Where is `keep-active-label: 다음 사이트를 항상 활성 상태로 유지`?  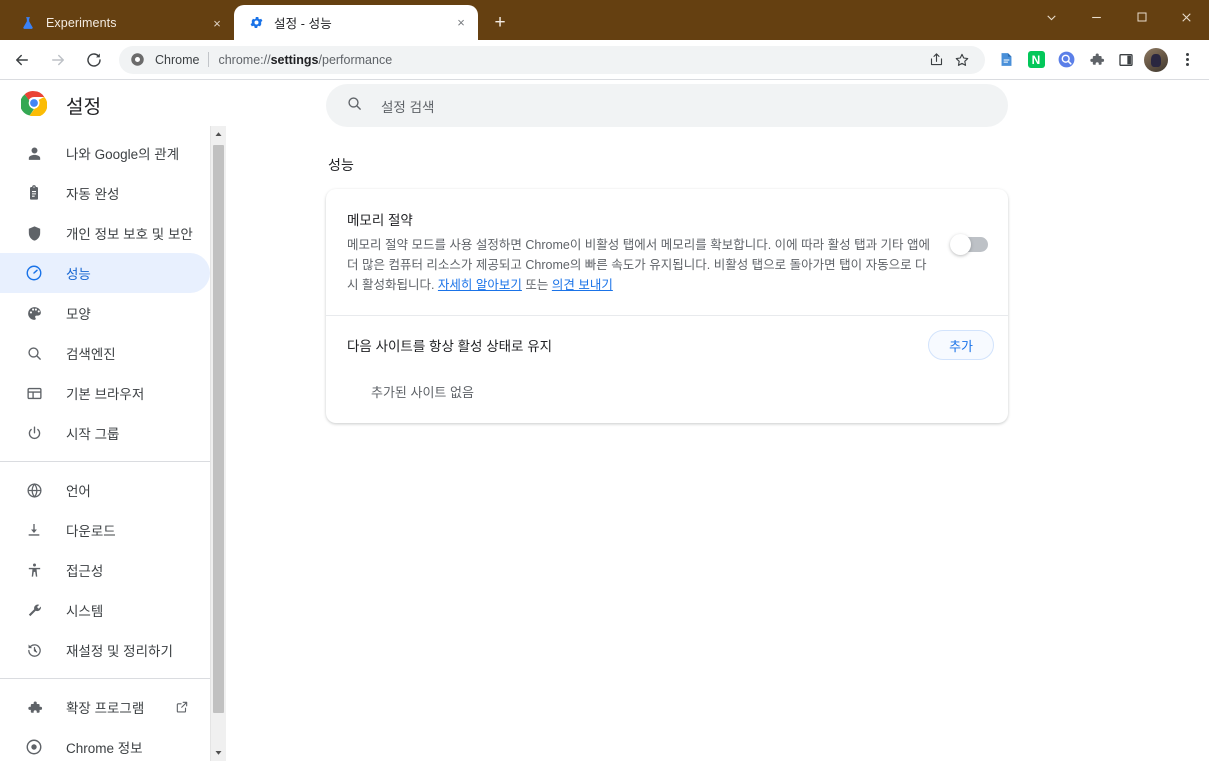 keep-active-label: 다음 사이트를 항상 활성 상태로 유지 is located at coordinates (450, 347).